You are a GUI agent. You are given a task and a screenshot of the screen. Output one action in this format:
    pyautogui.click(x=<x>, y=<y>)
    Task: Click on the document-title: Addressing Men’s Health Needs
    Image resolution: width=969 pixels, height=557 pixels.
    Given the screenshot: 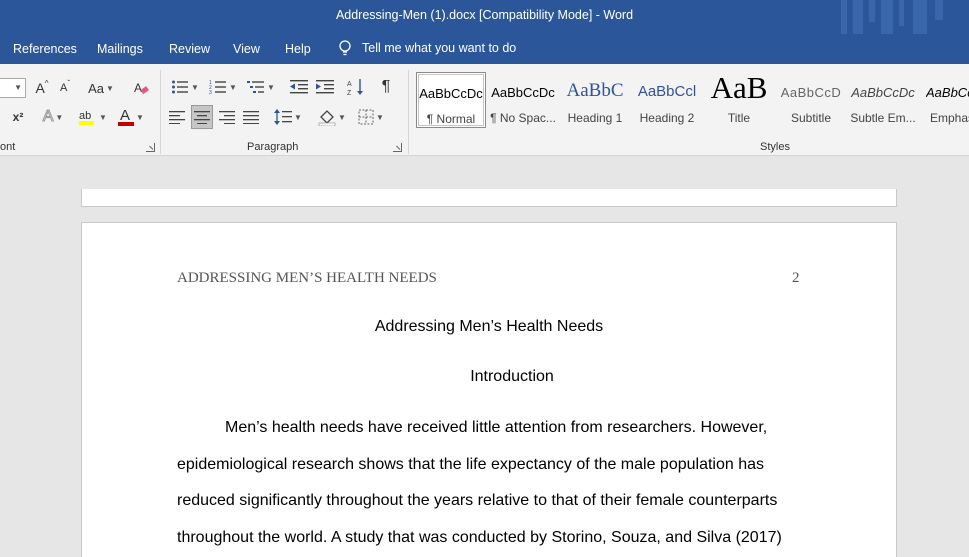 What is the action you would take?
    pyautogui.click(x=489, y=326)
    